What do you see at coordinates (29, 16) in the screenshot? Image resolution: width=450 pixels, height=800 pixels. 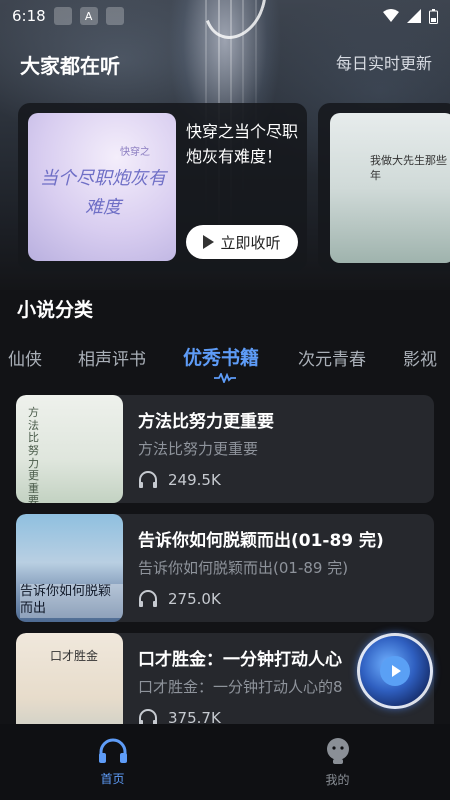 I see `status-time: 6:18` at bounding box center [29, 16].